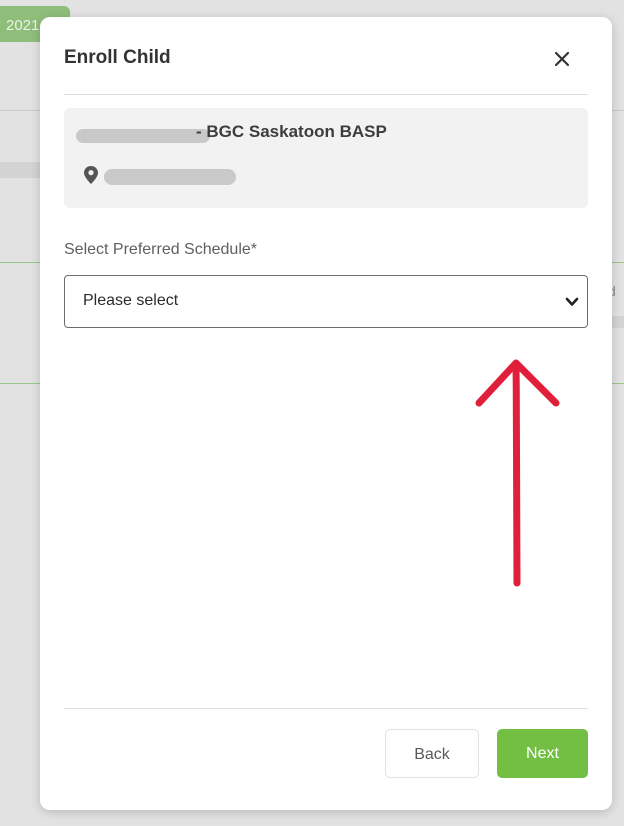  What do you see at coordinates (326, 94) in the screenshot?
I see `header-divider` at bounding box center [326, 94].